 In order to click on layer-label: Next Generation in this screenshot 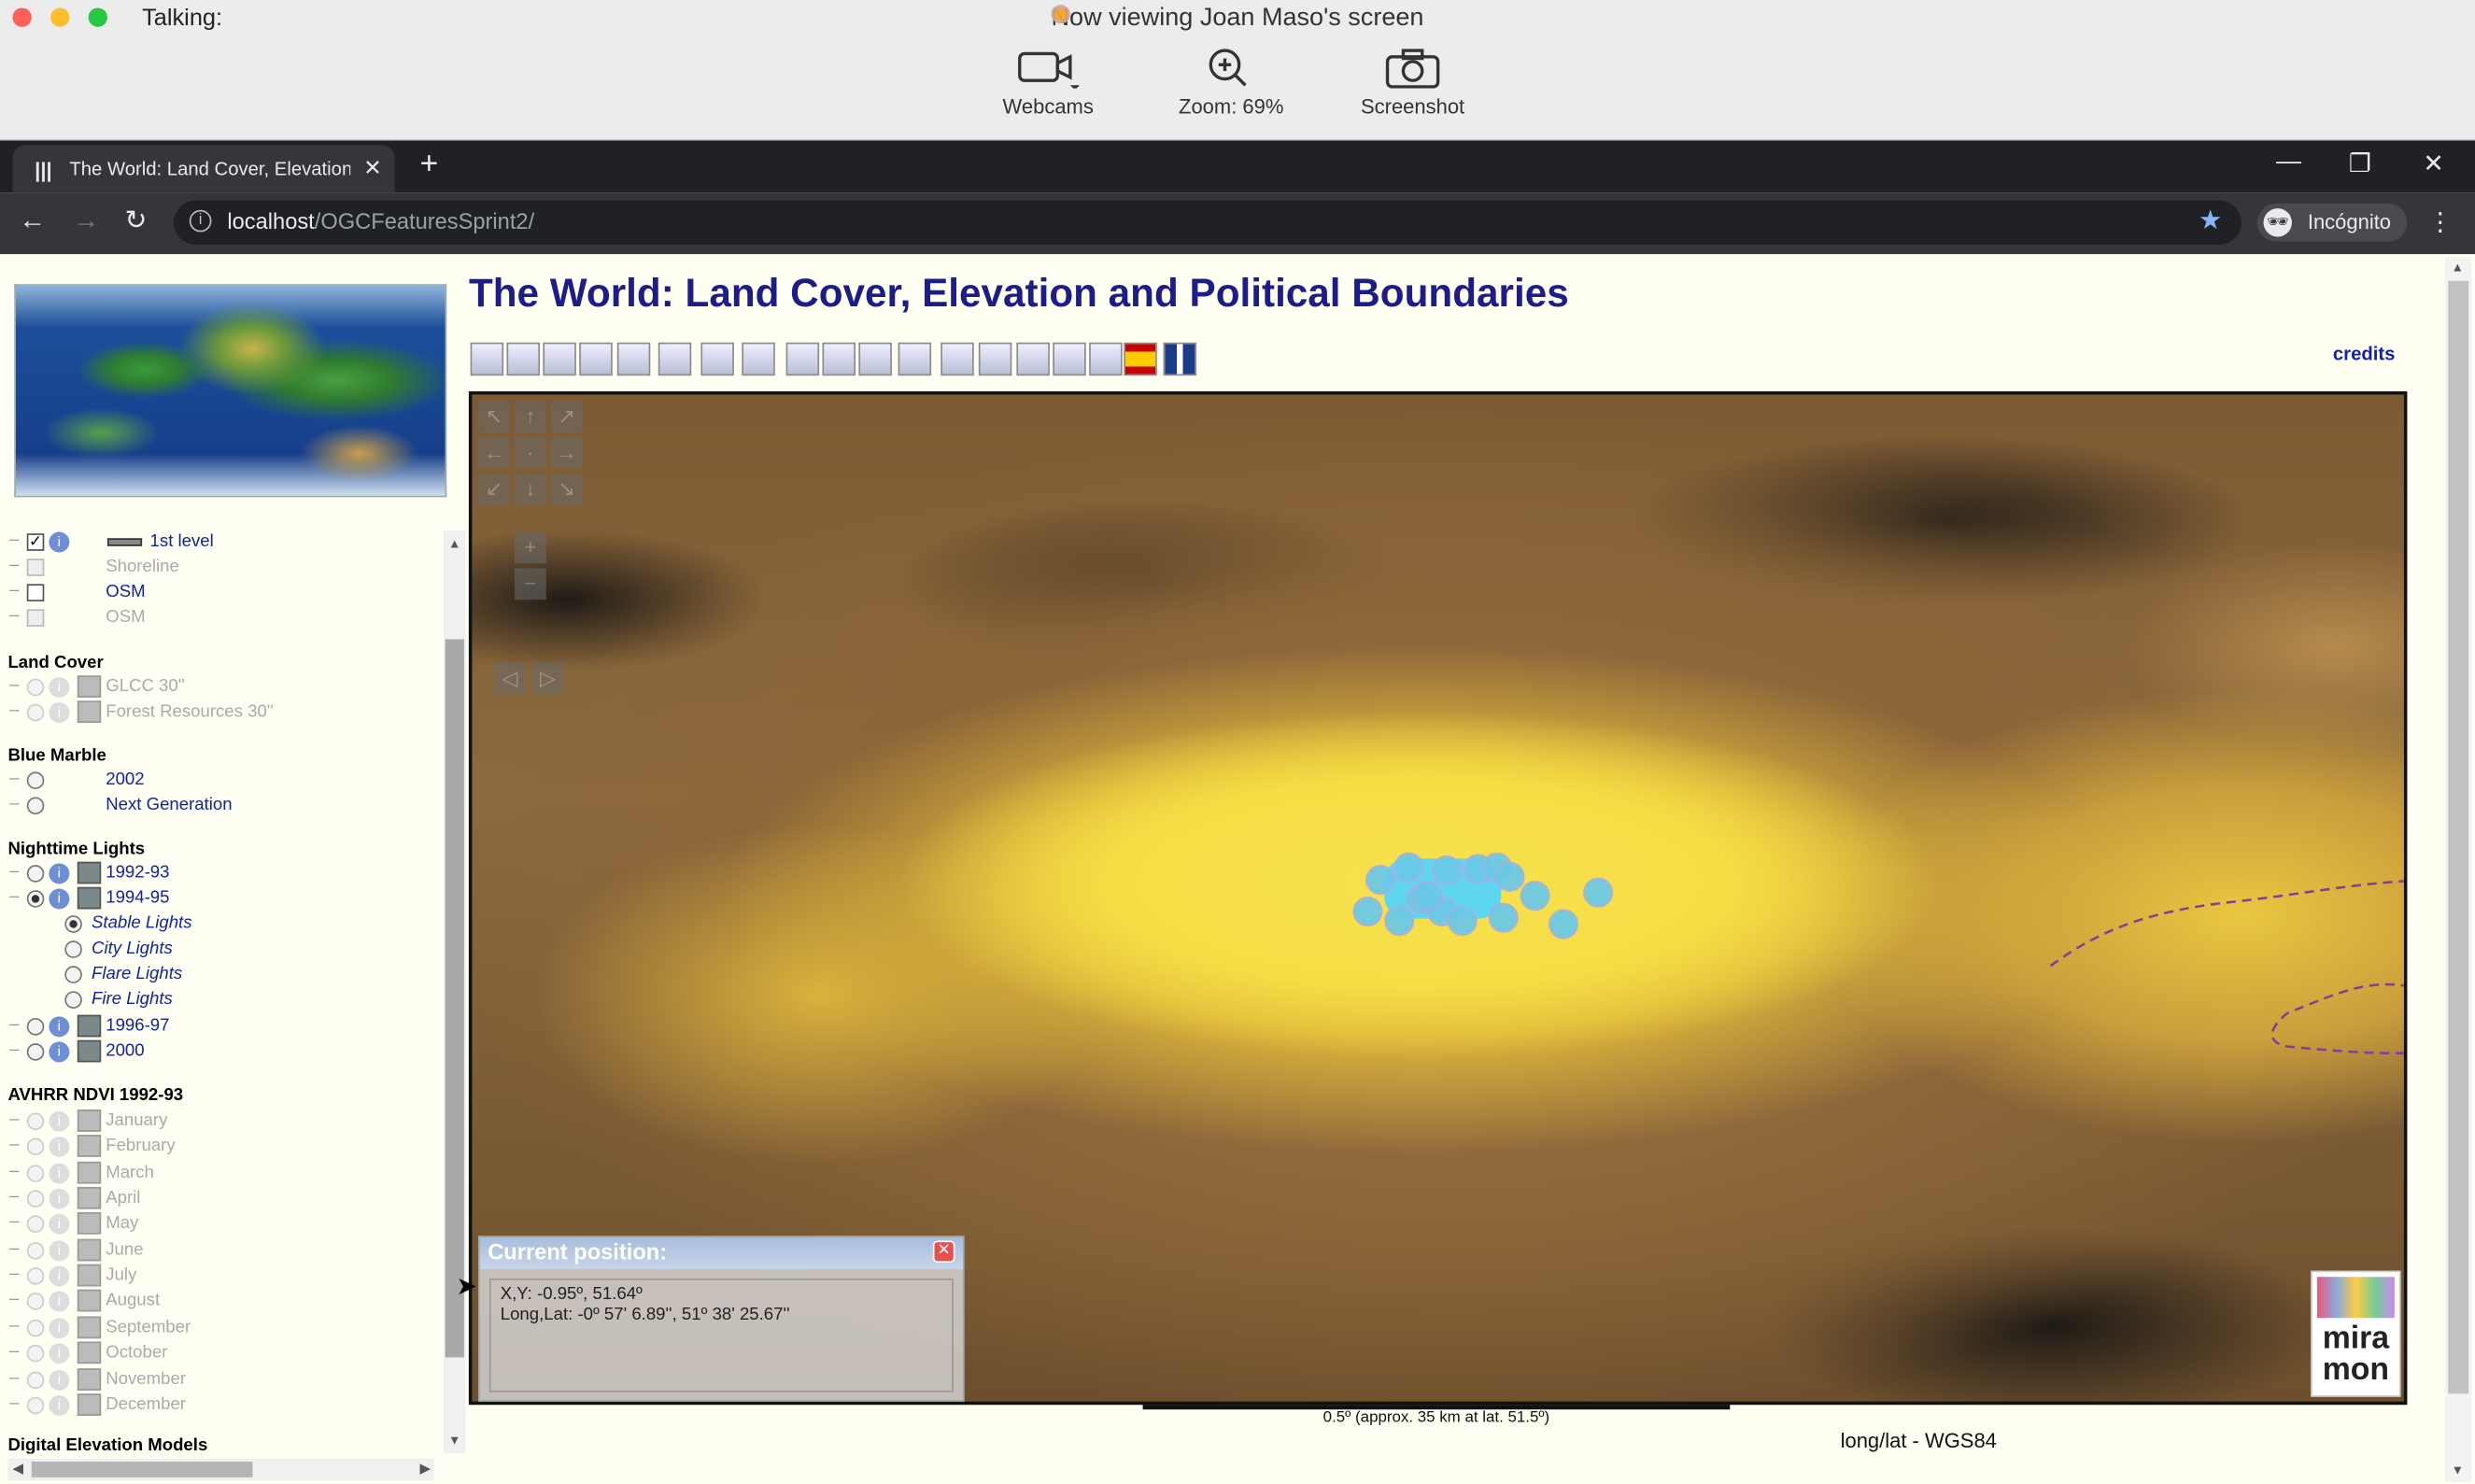, I will do `click(169, 805)`.